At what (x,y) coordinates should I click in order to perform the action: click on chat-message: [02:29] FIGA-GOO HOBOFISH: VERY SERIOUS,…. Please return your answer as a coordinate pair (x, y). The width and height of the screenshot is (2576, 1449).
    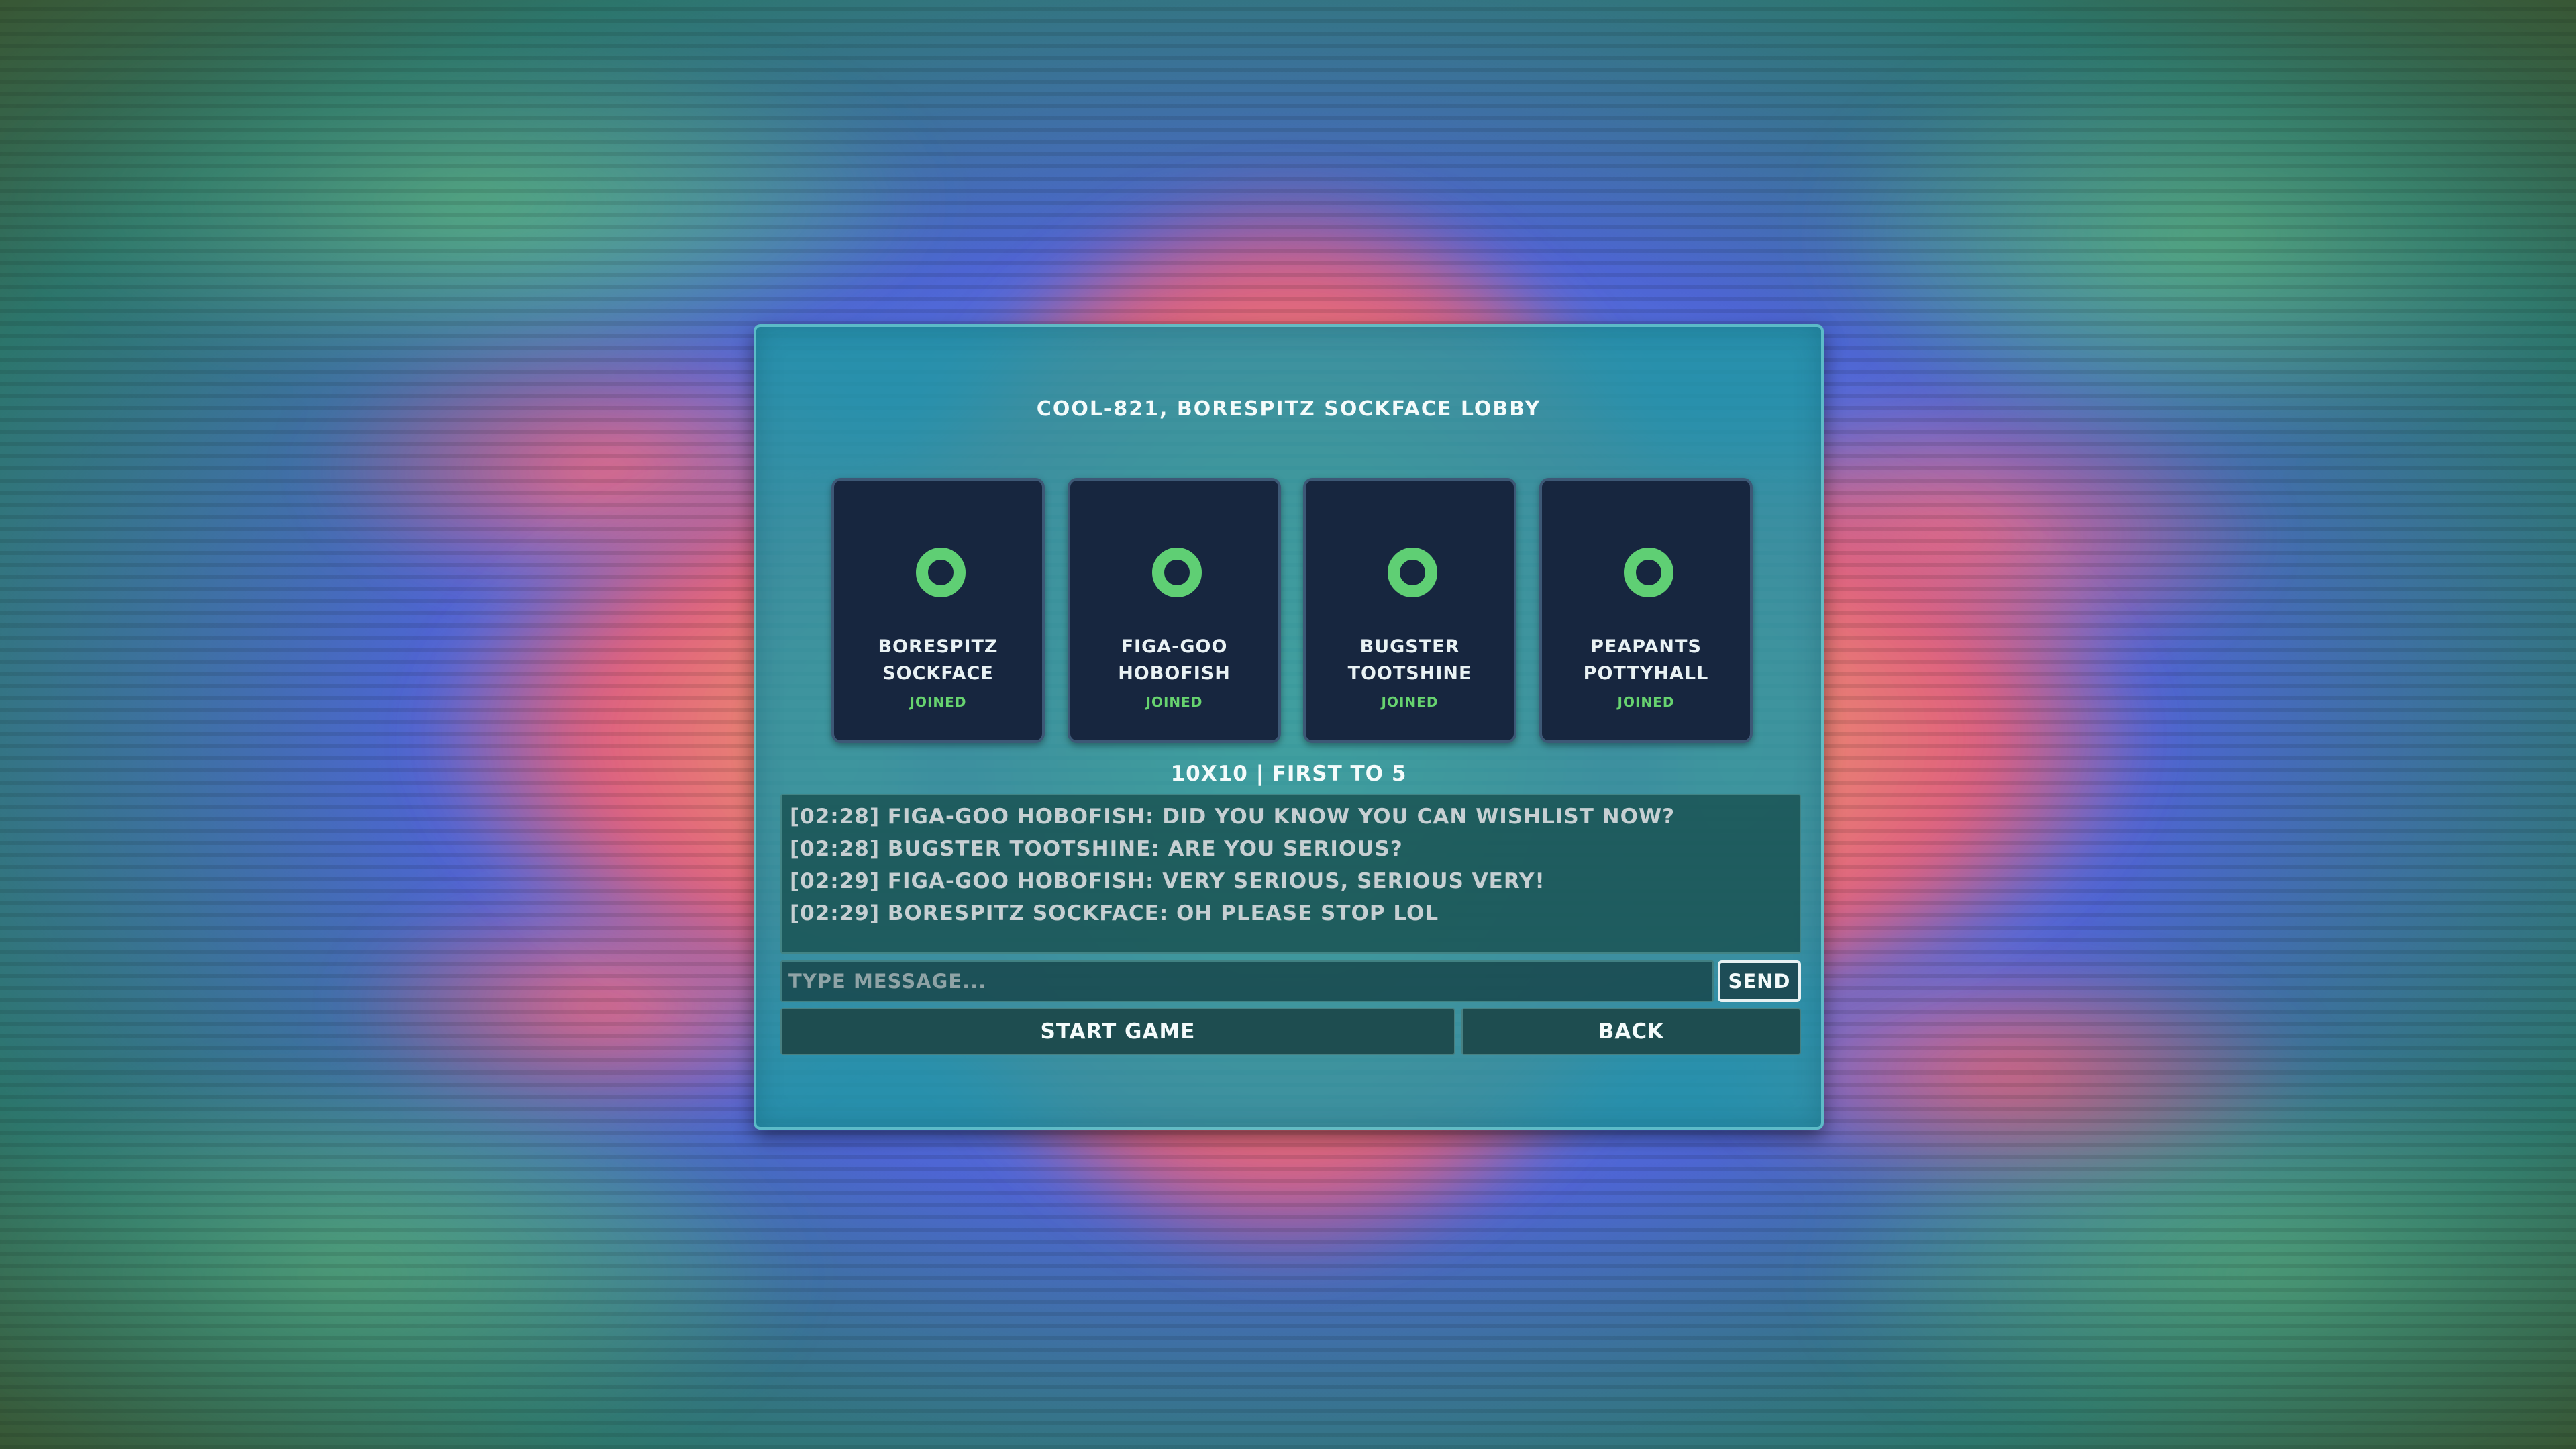
    Looking at the image, I should click on (1167, 881).